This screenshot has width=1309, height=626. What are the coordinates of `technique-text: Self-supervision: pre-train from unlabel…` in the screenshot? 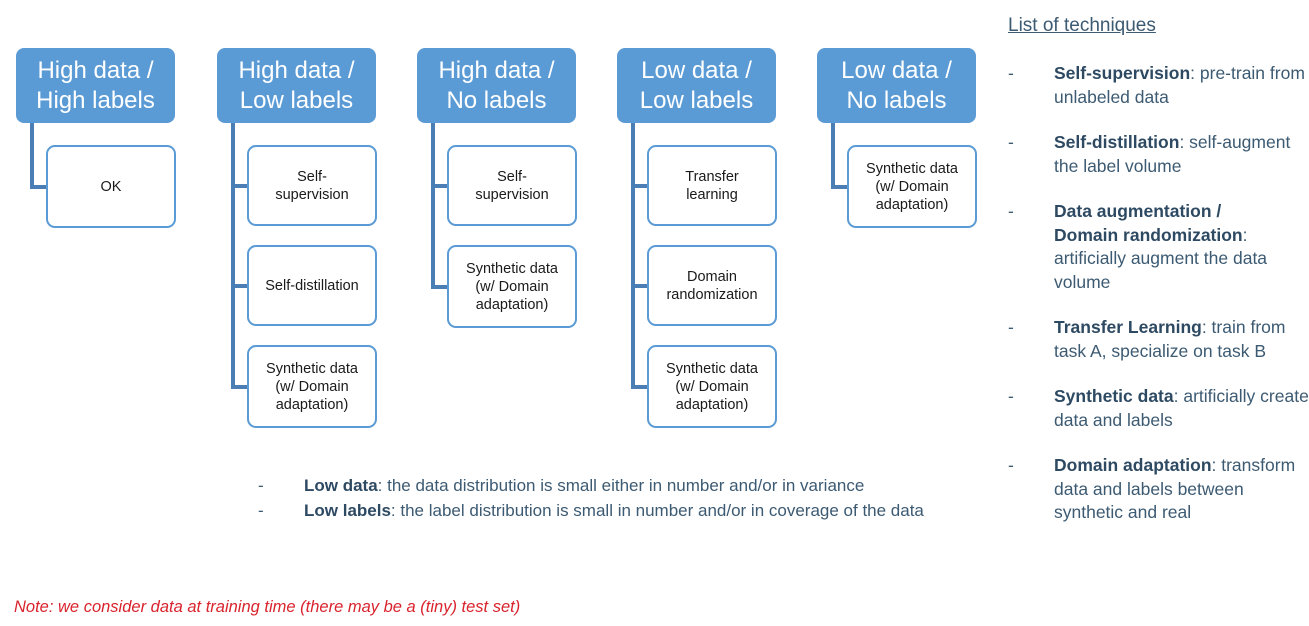 It's located at (1181, 85).